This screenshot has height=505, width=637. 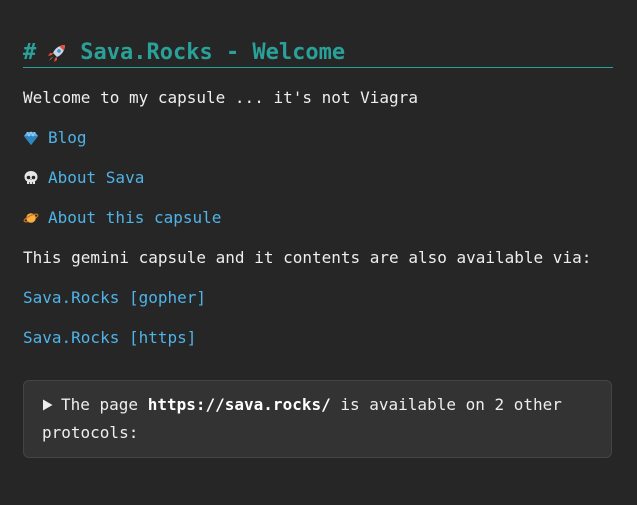 What do you see at coordinates (31, 138) in the screenshot?
I see `gem-icon` at bounding box center [31, 138].